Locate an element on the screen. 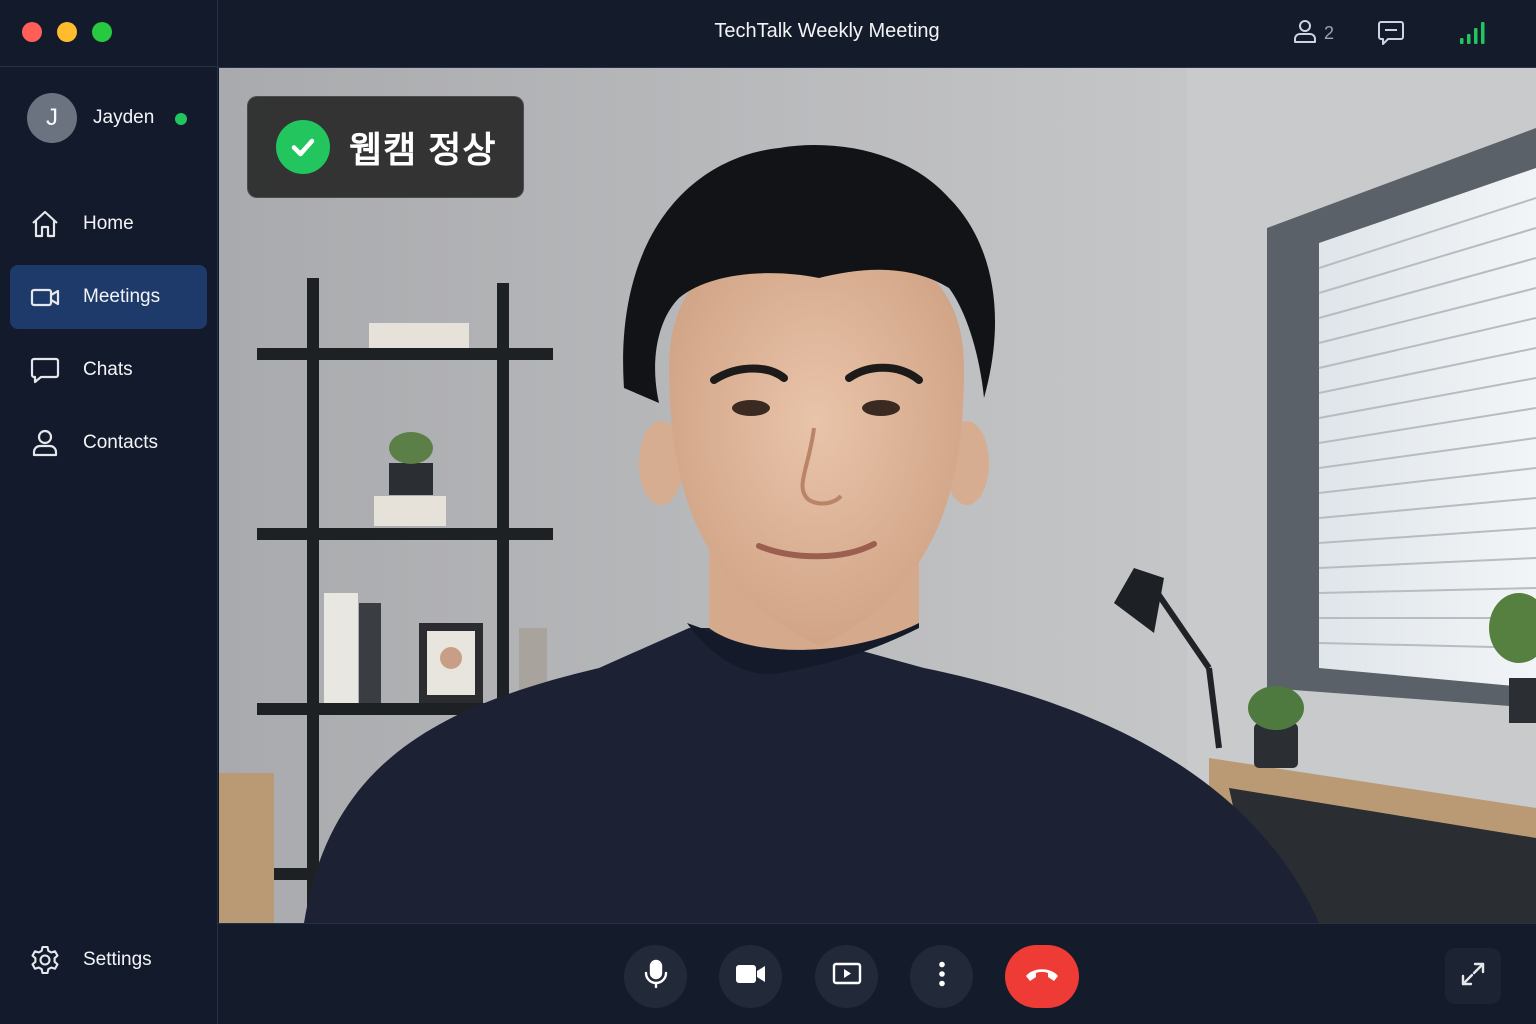  sidebar-item-home: Home is located at coordinates (108, 224).